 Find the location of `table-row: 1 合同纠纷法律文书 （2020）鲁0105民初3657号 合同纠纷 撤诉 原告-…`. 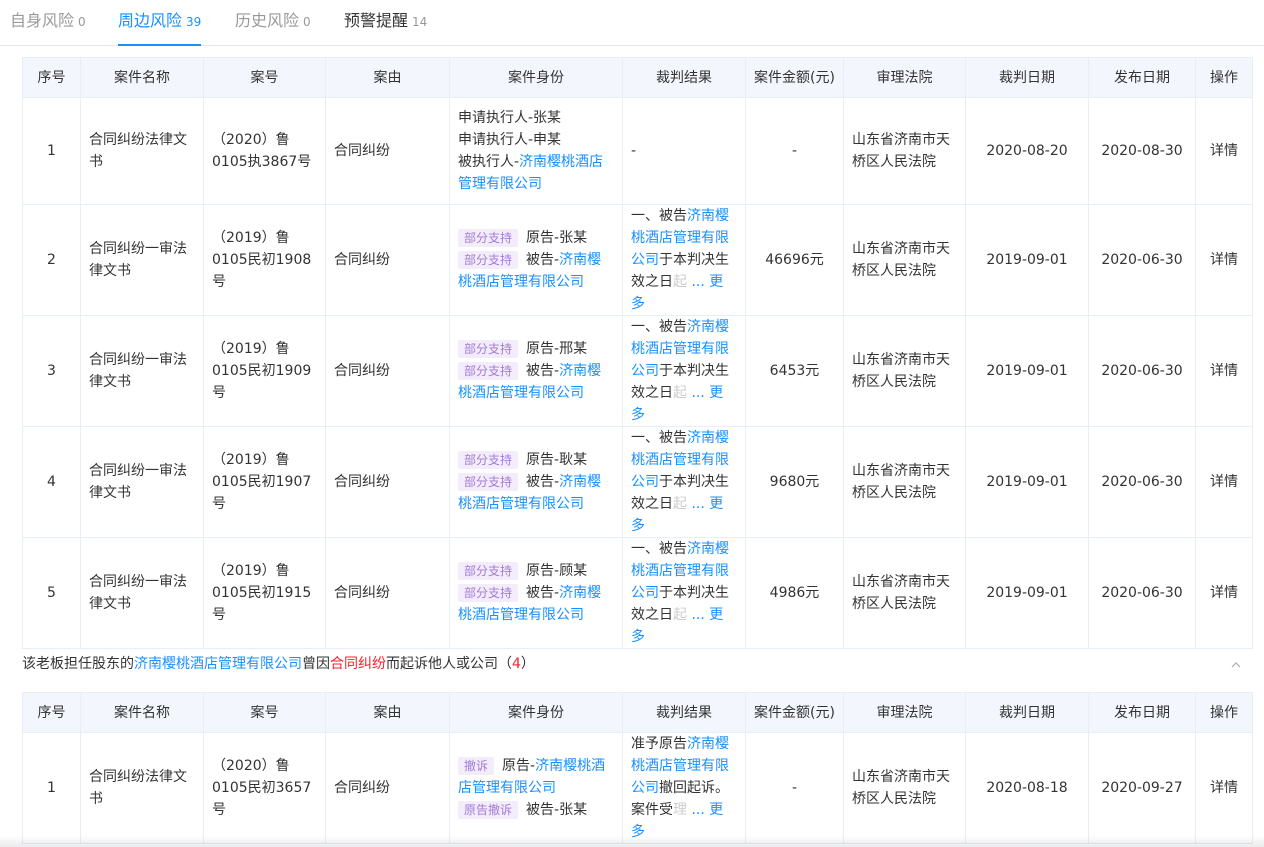

table-row: 1 合同纠纷法律文书 （2020）鲁0105民初3657号 合同纠纷 撤诉 原告-… is located at coordinates (637, 788).